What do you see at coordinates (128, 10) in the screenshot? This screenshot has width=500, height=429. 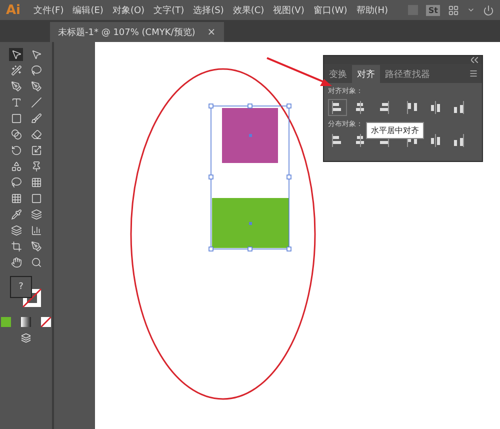 I see `menu-item: 对象(O)` at bounding box center [128, 10].